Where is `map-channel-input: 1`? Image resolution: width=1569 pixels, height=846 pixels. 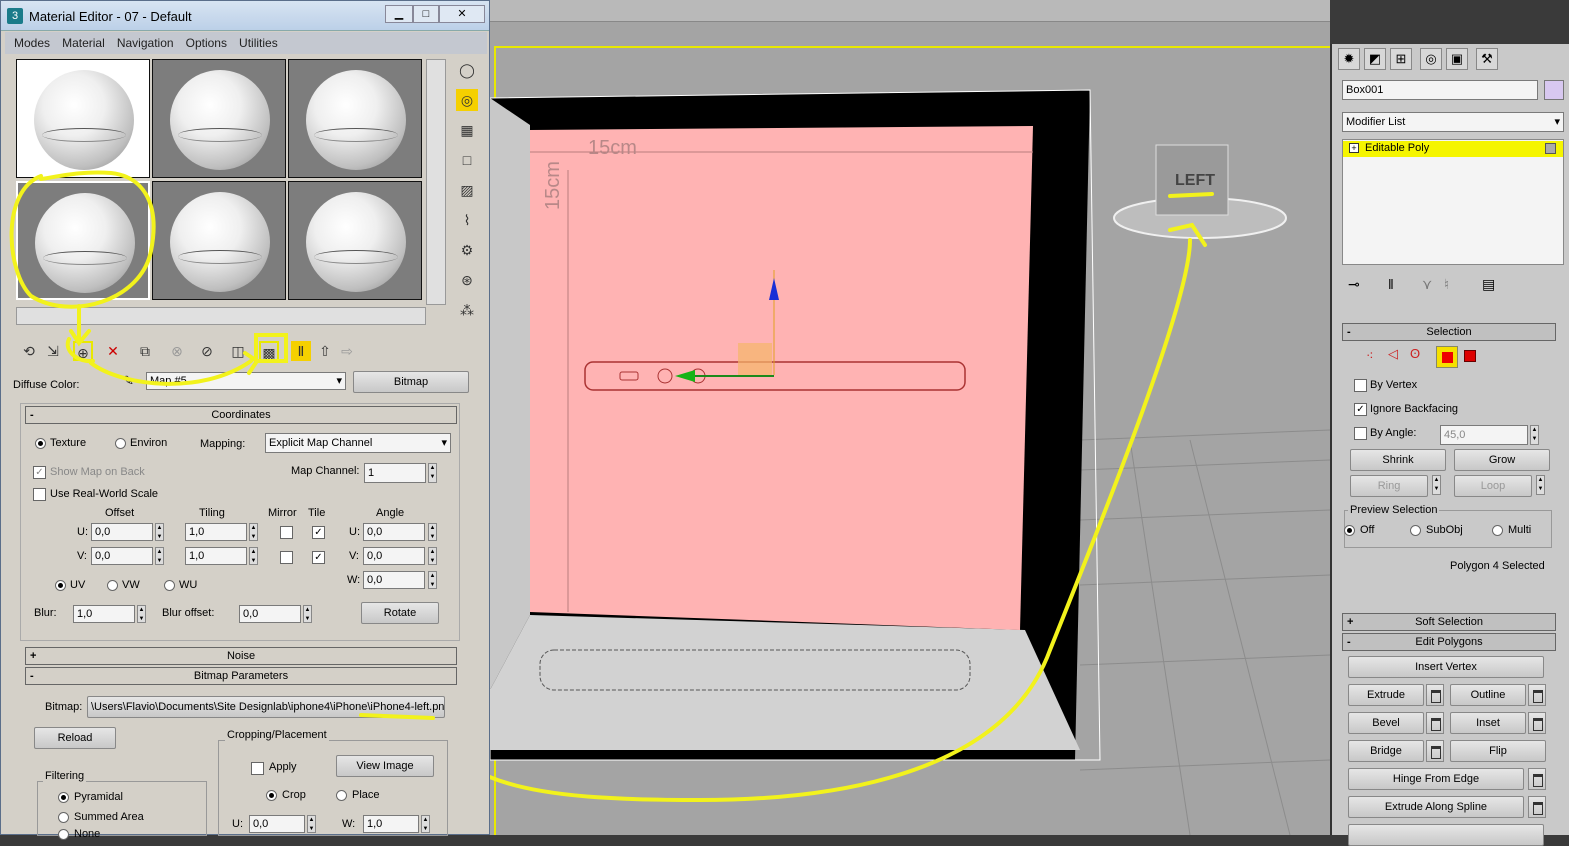
map-channel-input: 1 is located at coordinates (395, 473).